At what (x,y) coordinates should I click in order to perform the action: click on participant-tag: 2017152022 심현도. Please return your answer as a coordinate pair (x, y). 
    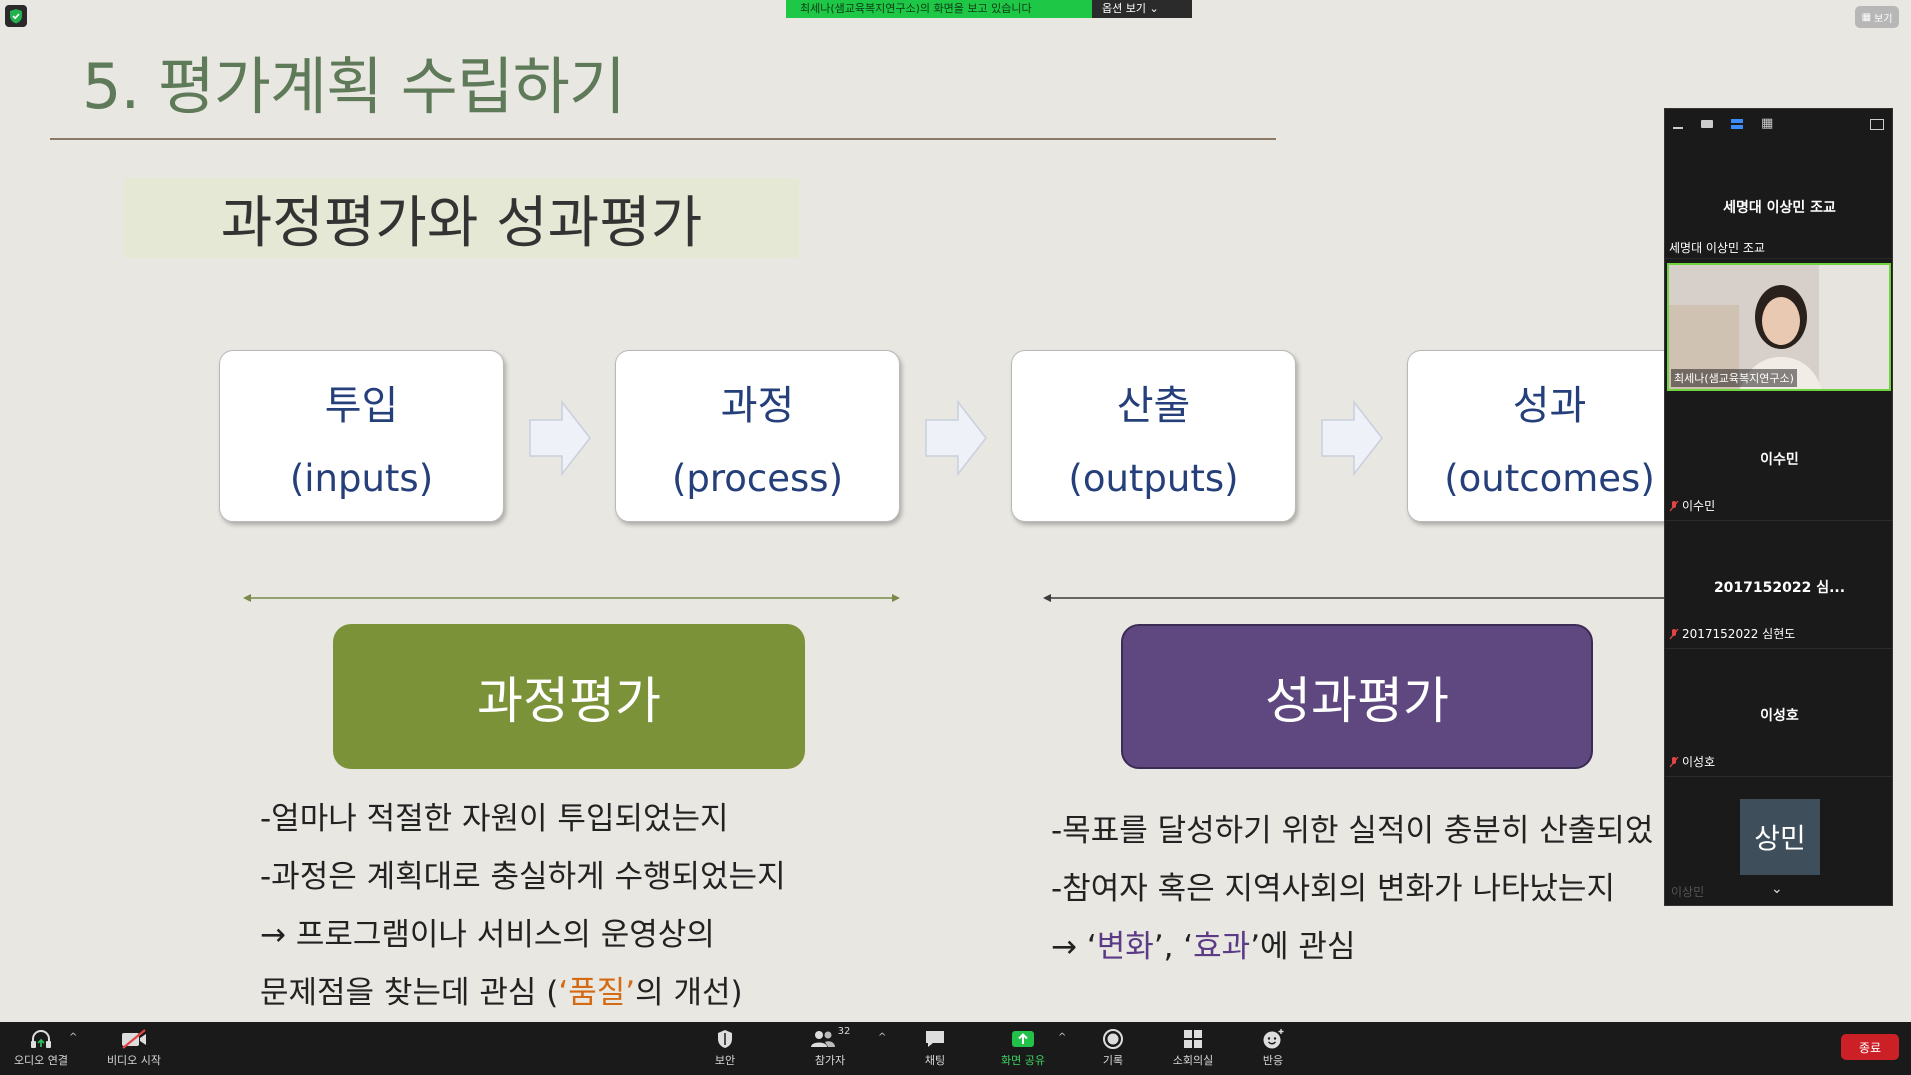
    Looking at the image, I should click on (1732, 633).